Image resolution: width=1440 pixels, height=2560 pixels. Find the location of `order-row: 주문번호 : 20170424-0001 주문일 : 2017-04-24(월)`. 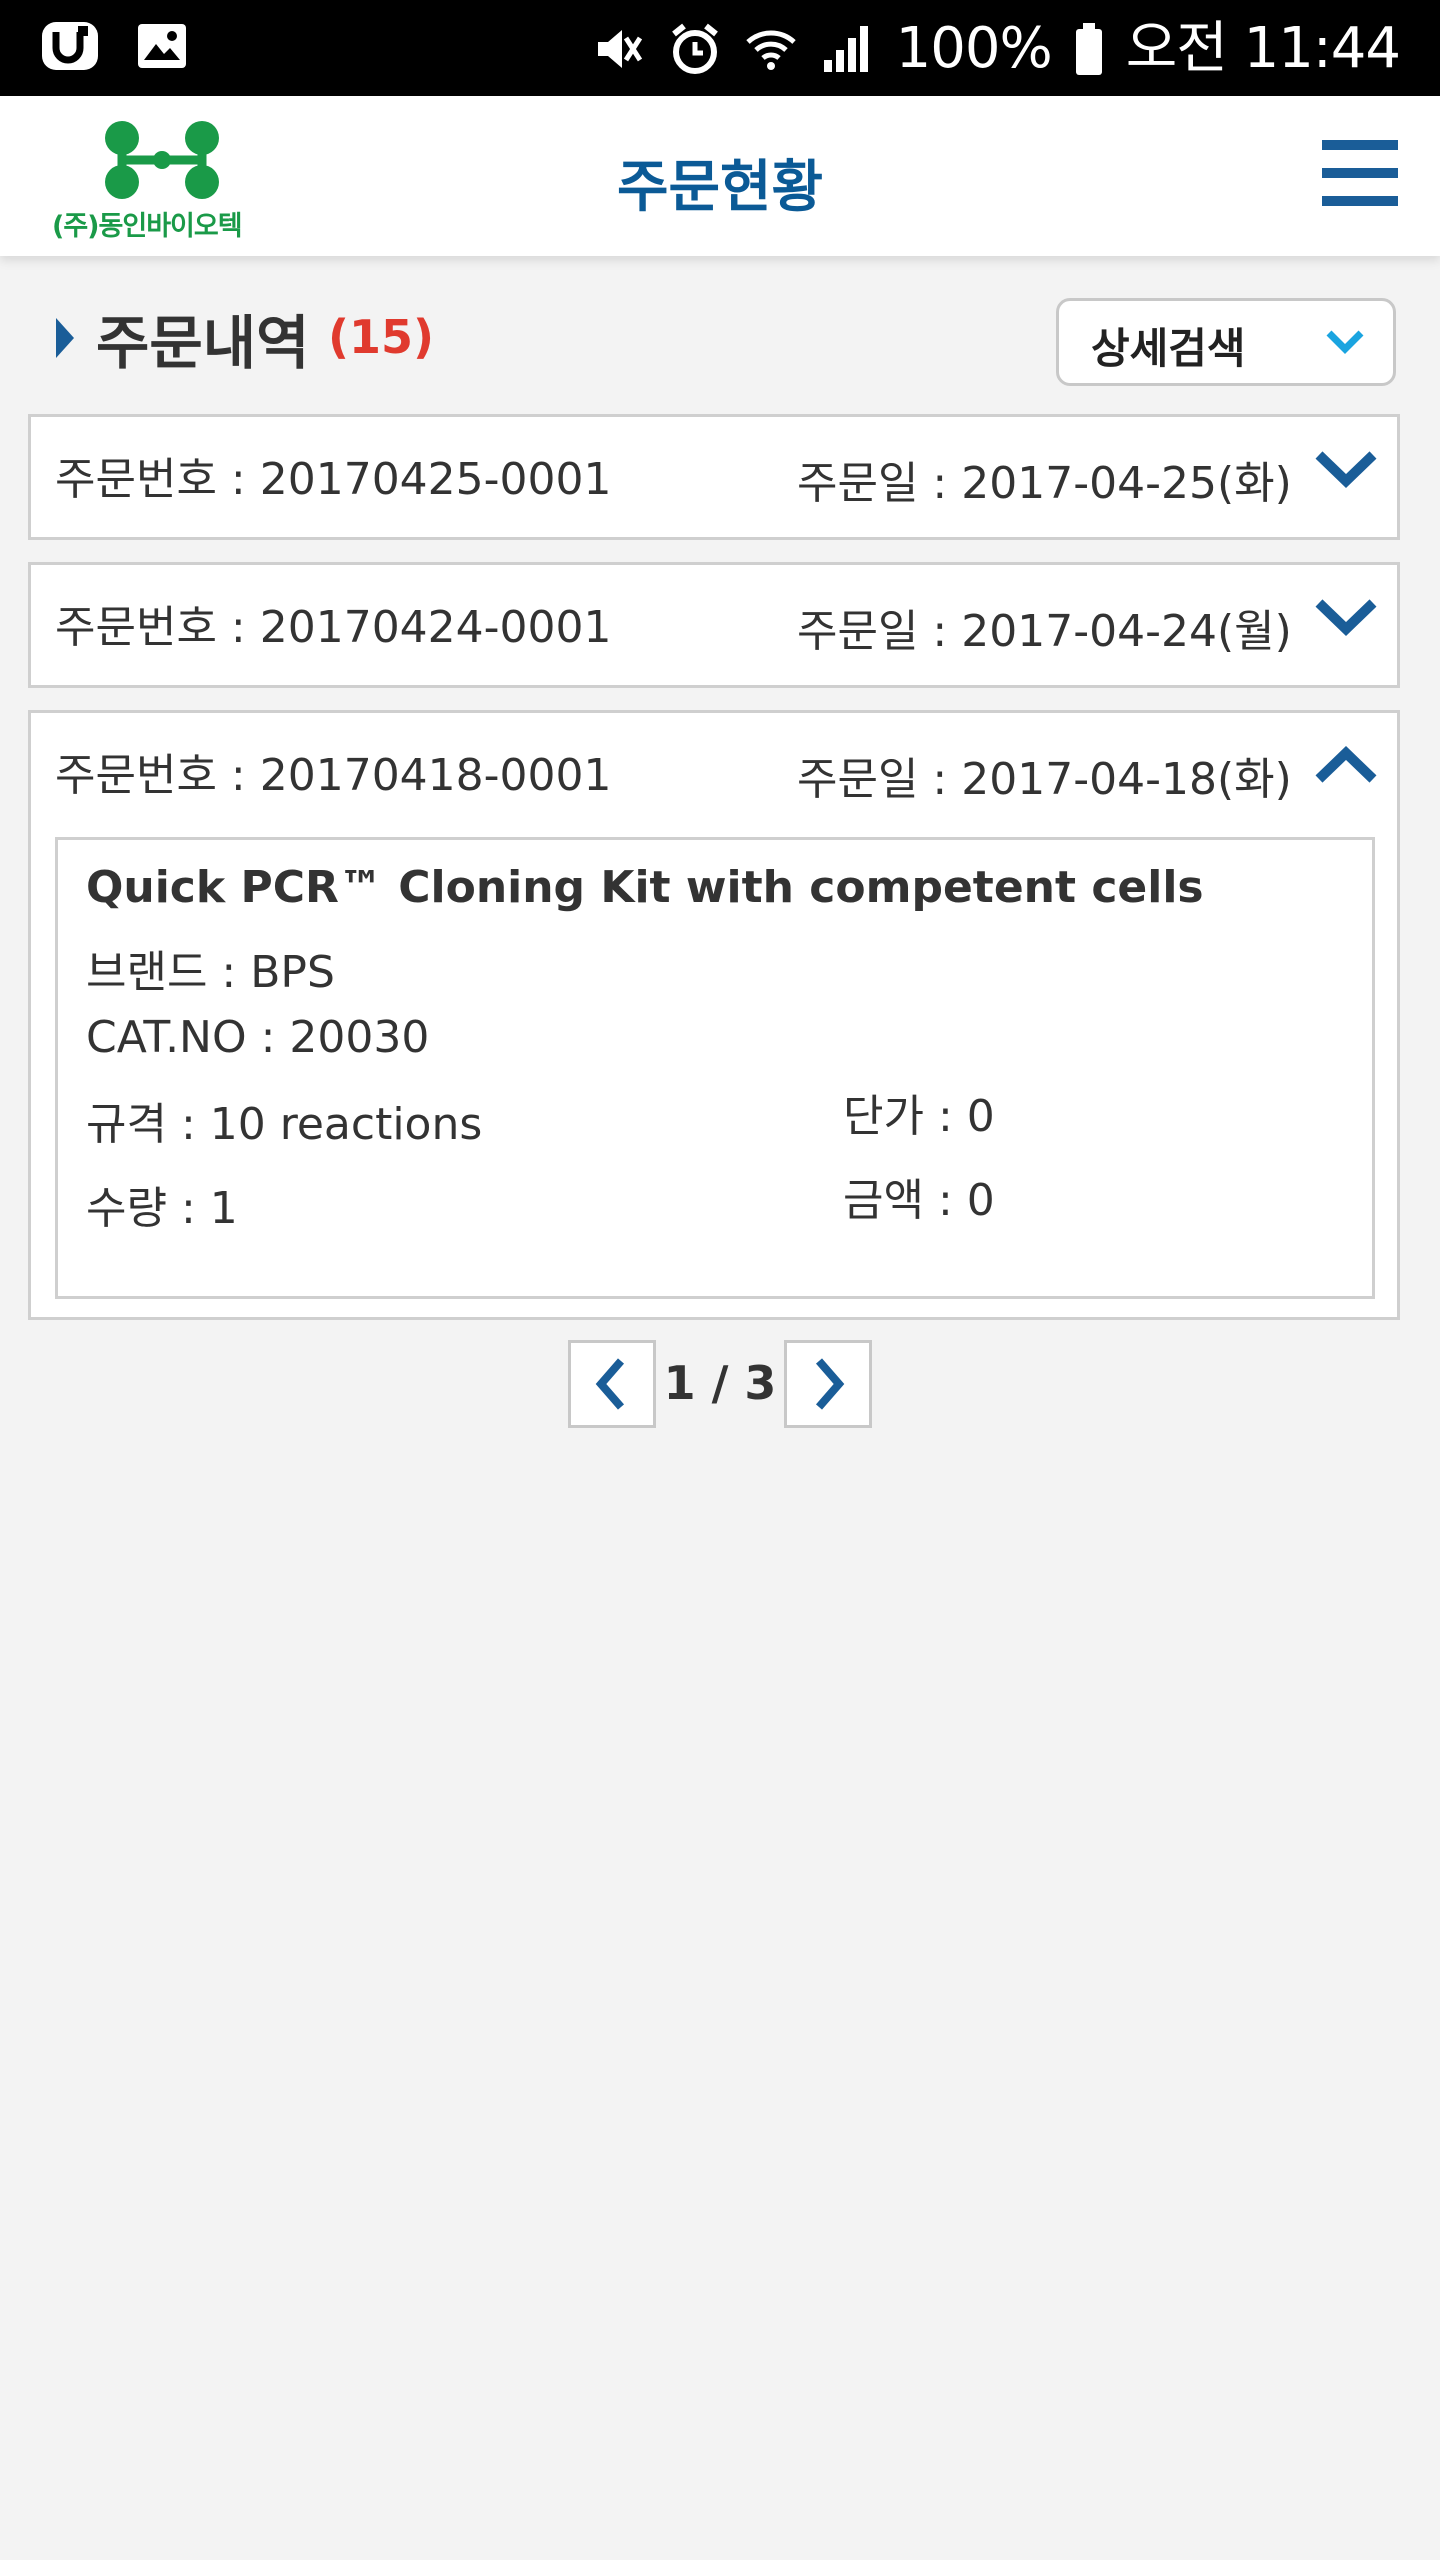

order-row: 주문번호 : 20170424-0001 주문일 : 2017-04-24(월) is located at coordinates (714, 625).